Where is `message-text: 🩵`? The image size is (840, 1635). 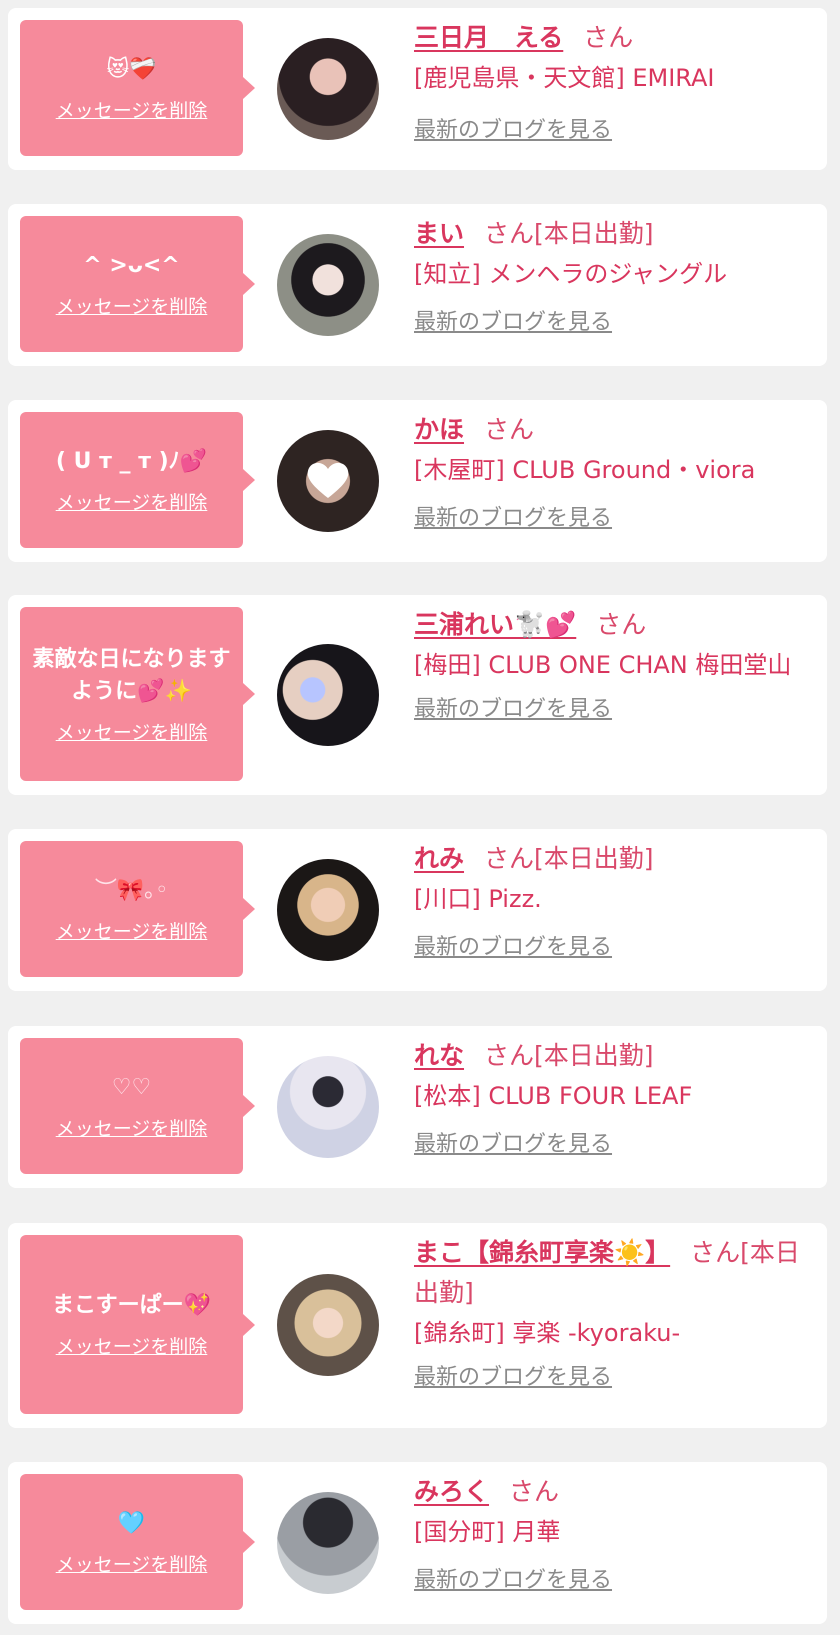 message-text: 🩵 is located at coordinates (131, 1523).